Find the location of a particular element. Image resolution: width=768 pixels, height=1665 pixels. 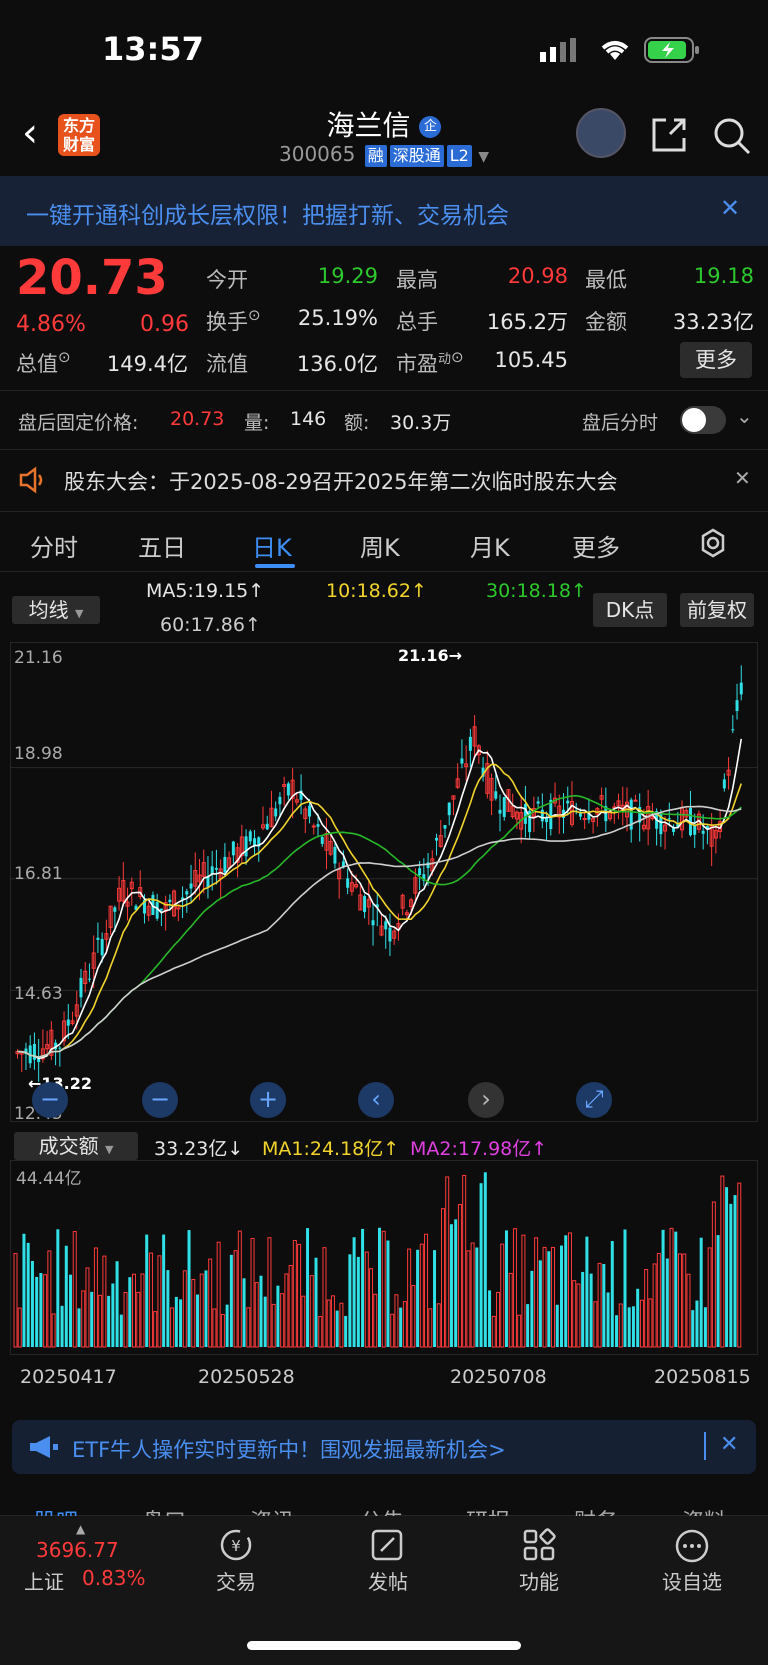

tab-five-day: 五日 is located at coordinates (162, 545).